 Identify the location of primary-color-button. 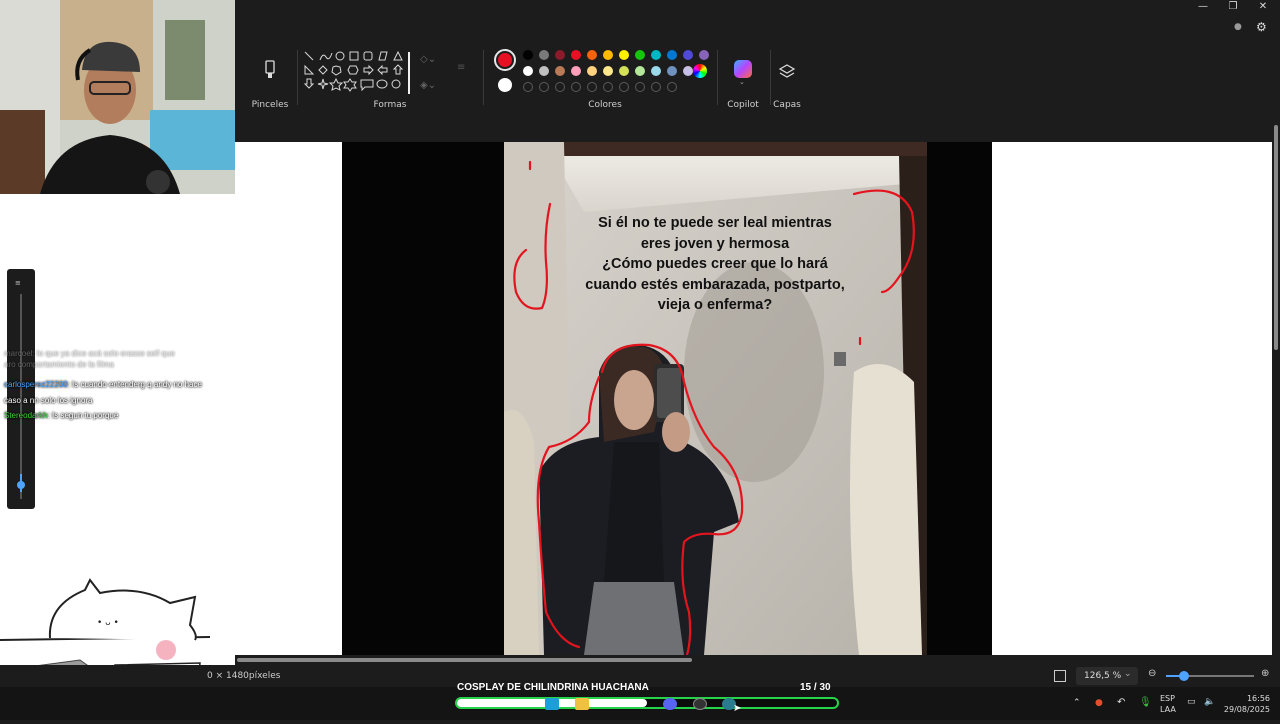
(505, 60).